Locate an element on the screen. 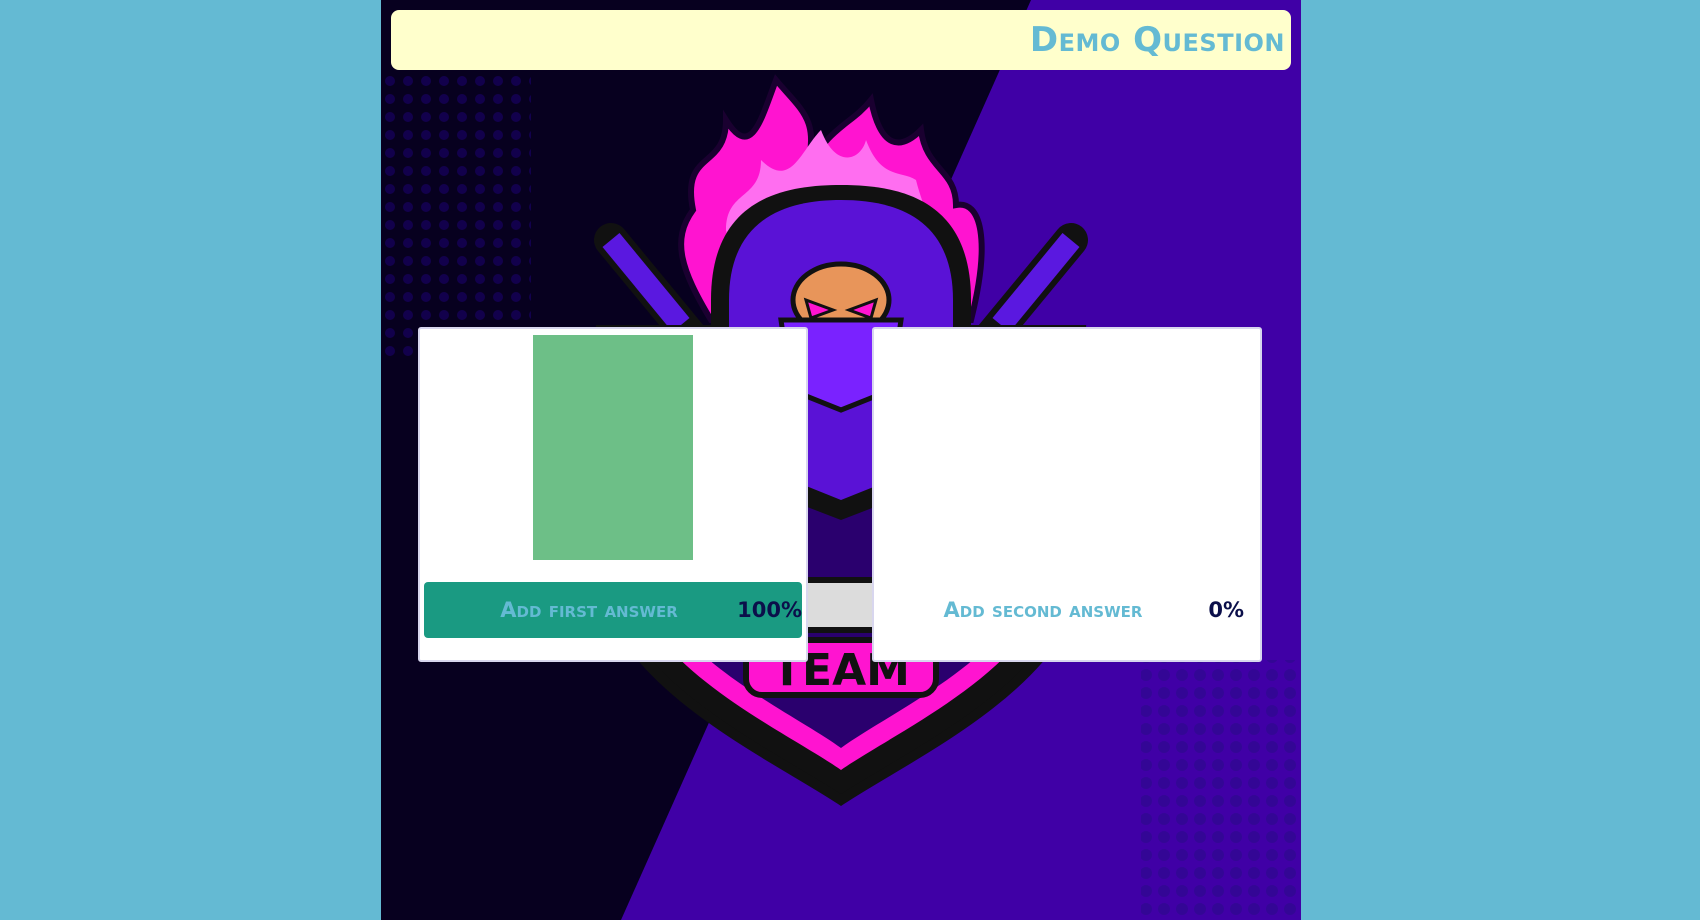 This screenshot has width=1700, height=920. answer-option-second: Add second answer 0% is located at coordinates (1067, 610).